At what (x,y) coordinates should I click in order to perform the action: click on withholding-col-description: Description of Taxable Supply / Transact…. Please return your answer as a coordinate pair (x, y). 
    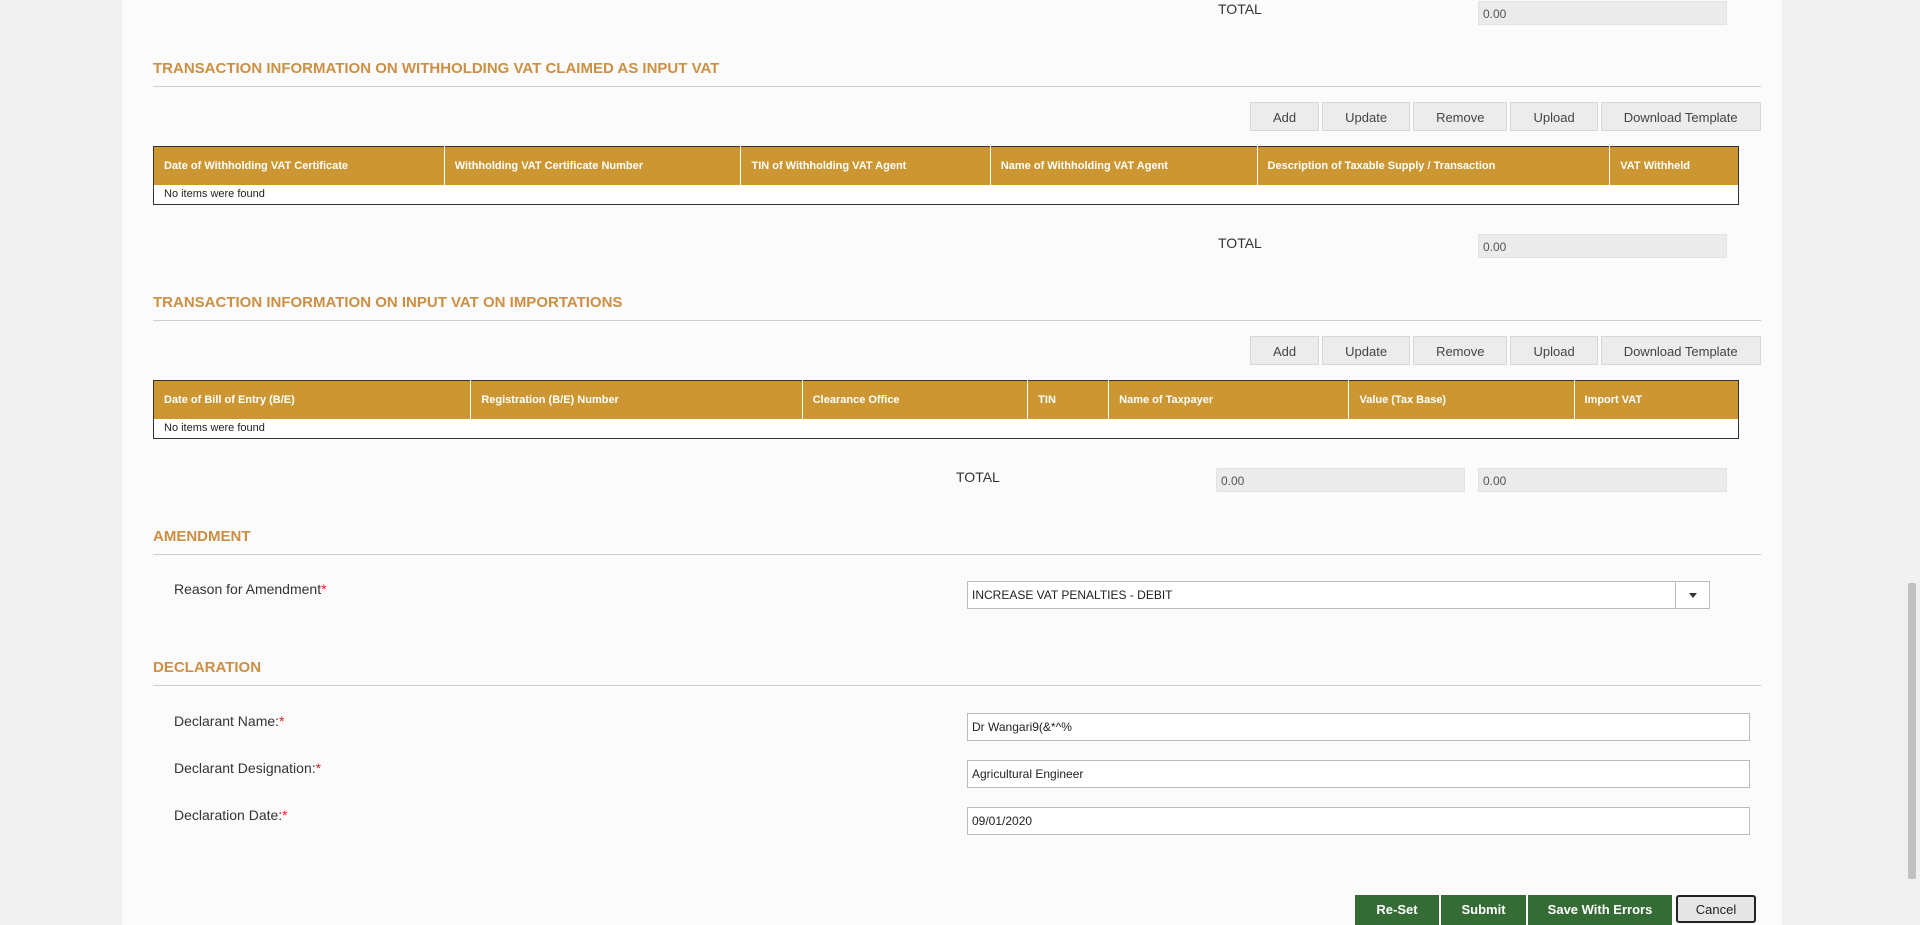
    Looking at the image, I should click on (1434, 165).